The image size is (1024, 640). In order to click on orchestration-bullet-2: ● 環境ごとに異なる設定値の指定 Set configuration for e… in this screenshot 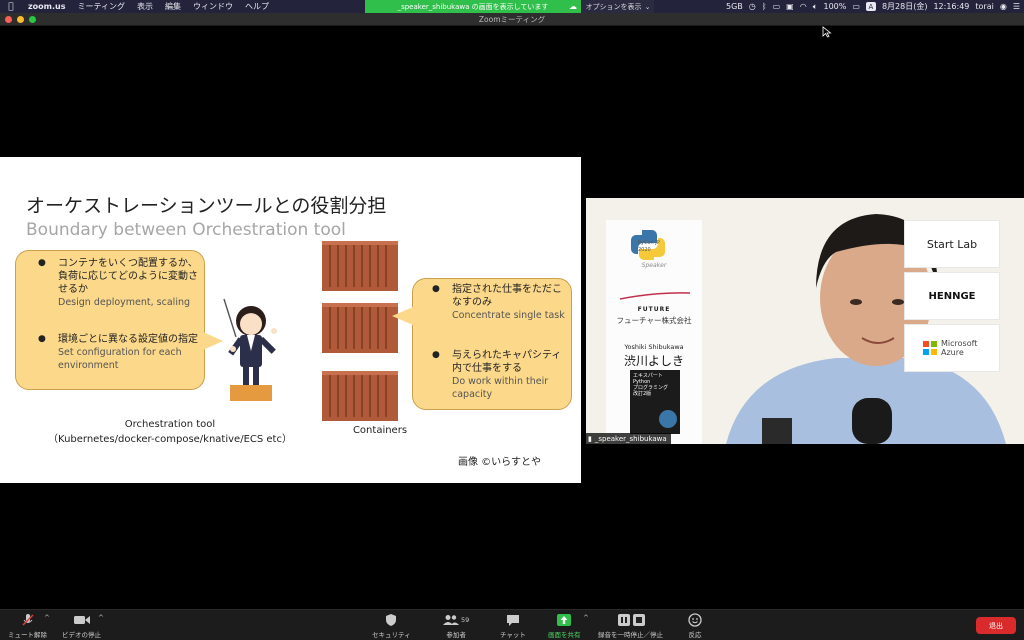, I will do `click(118, 352)`.